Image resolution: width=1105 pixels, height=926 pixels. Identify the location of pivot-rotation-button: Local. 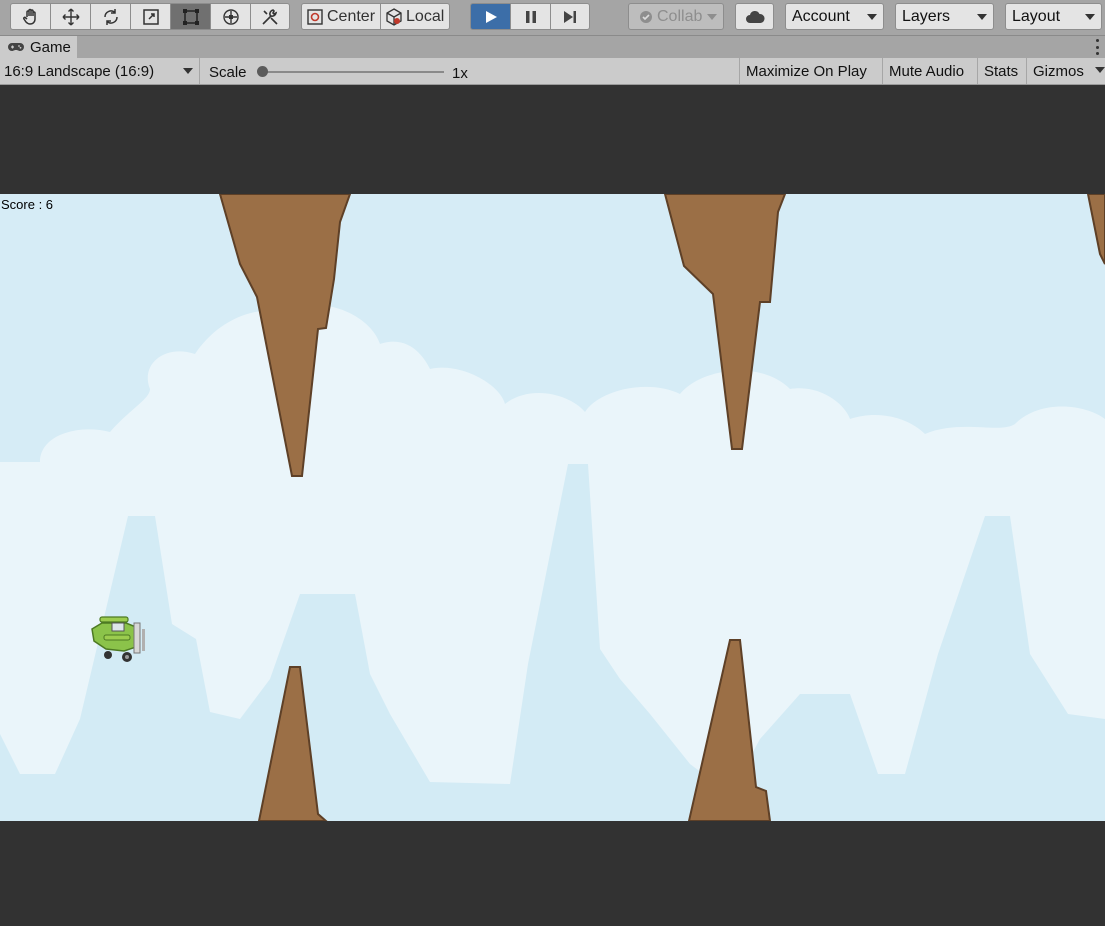
(415, 16).